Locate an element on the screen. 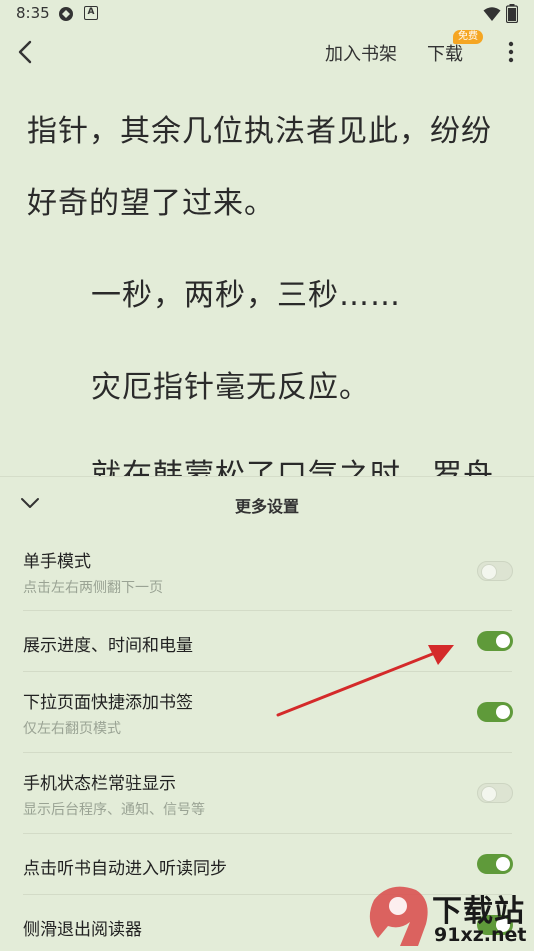  setting-title: 手机状态栏常驻显示 is located at coordinates (99, 784).